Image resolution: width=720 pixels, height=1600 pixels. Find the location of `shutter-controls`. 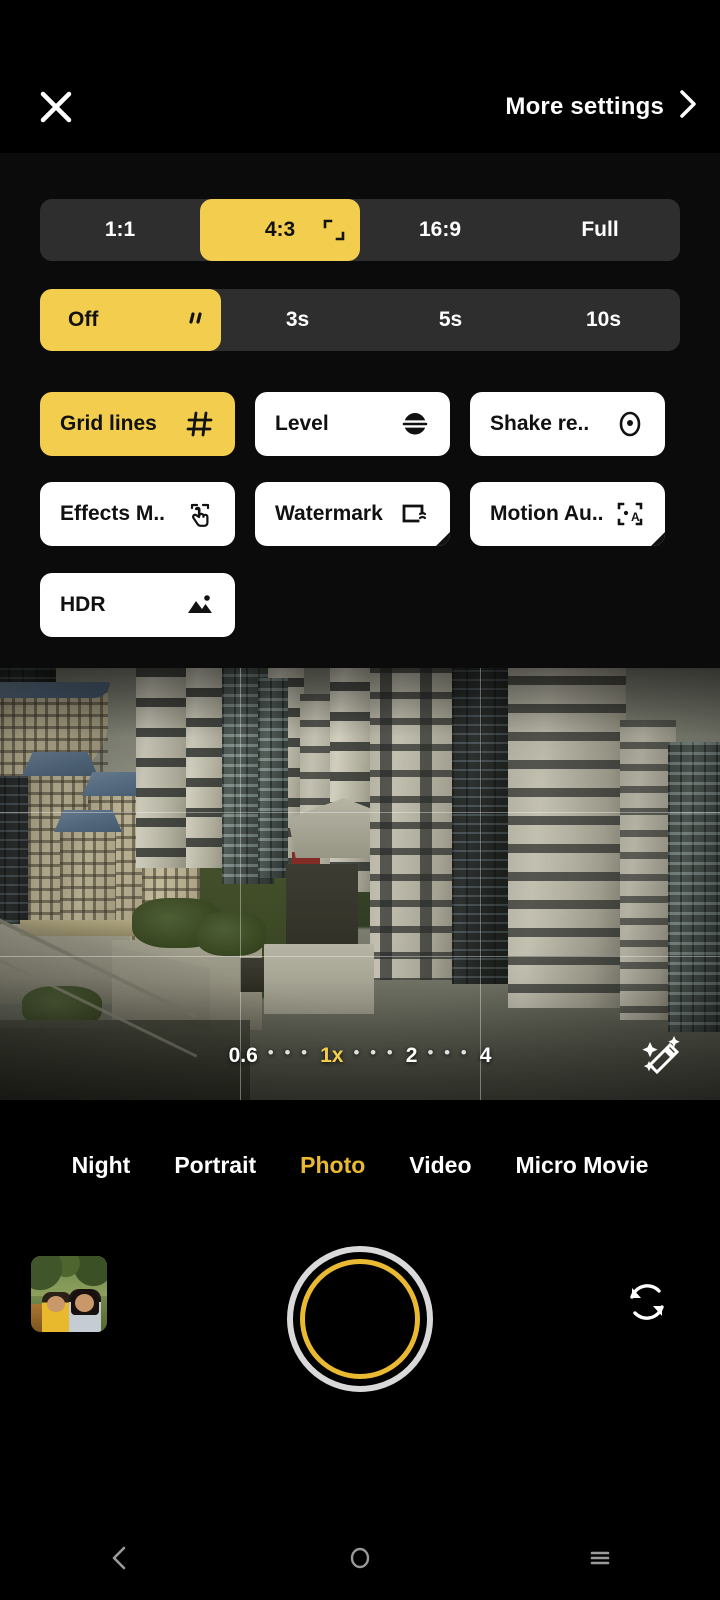

shutter-controls is located at coordinates (360, 1319).